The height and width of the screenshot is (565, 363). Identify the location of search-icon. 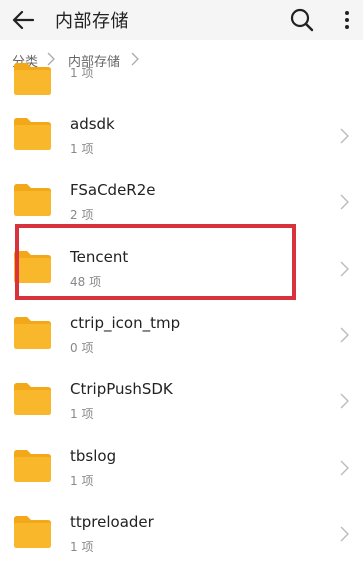
(302, 20).